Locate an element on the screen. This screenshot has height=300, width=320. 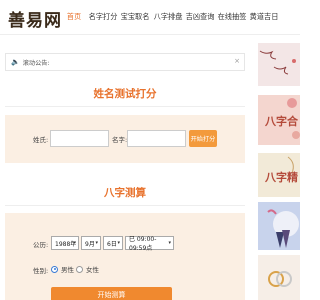
gender-label: 性别: is located at coordinates (41, 271).